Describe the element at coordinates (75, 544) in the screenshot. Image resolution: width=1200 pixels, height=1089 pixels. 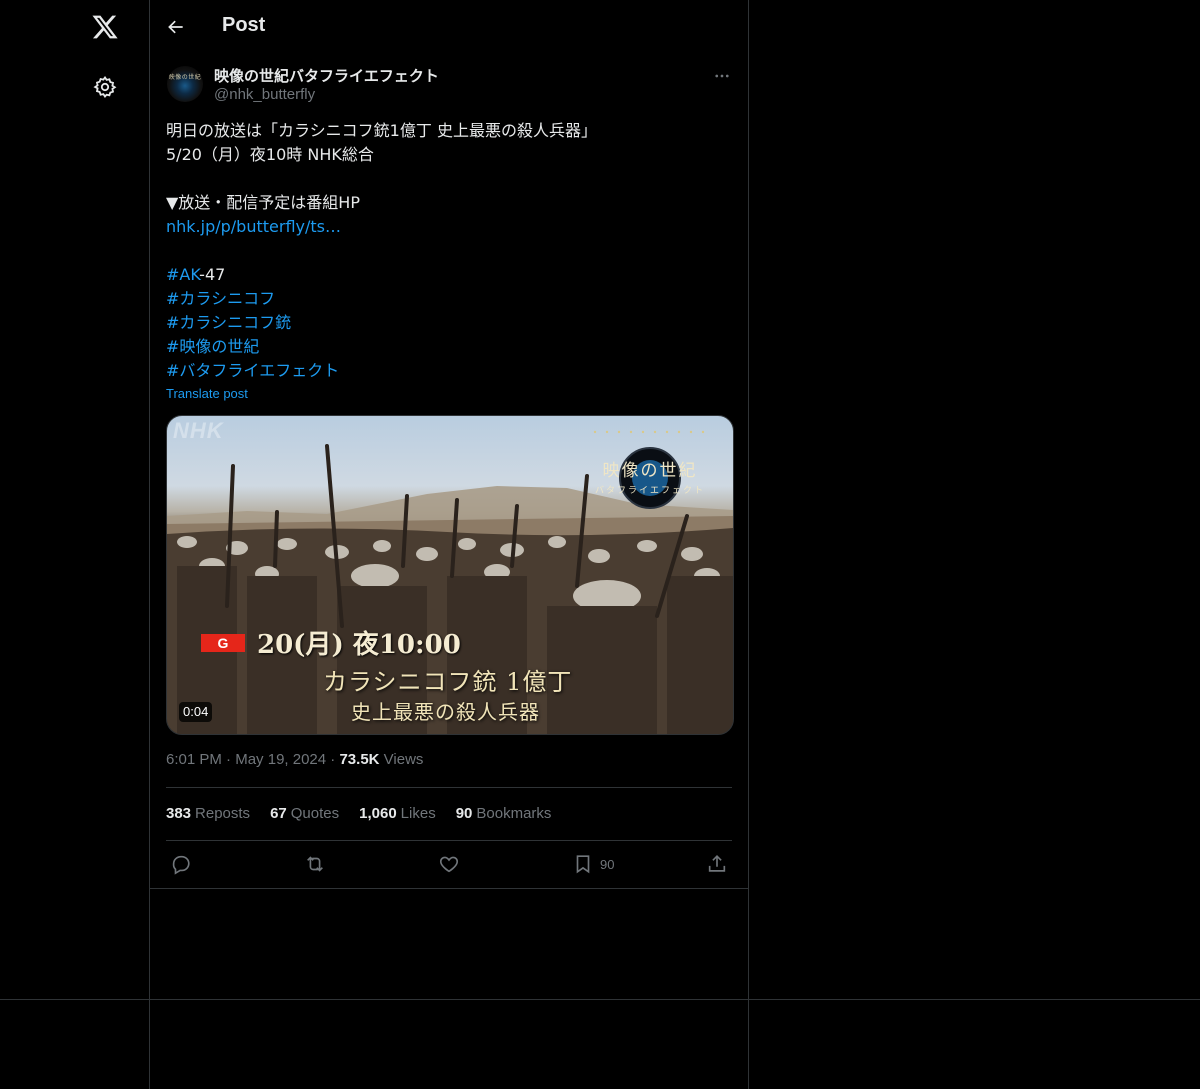
I see `left-nav` at that location.